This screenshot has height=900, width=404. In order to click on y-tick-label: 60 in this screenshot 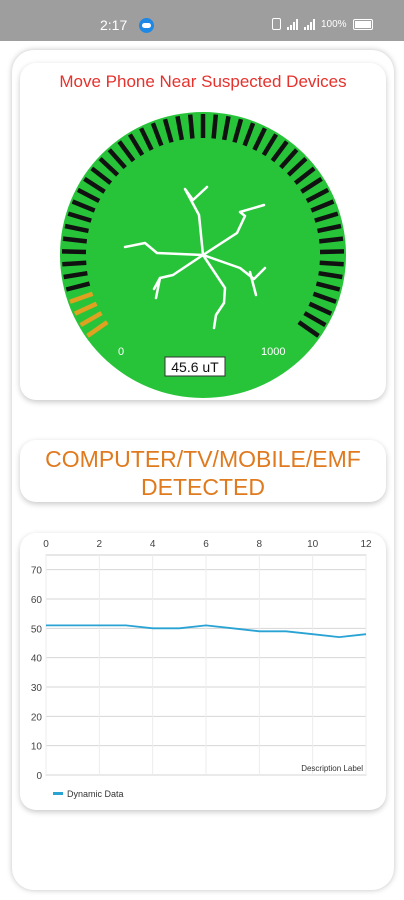, I will do `click(37, 600)`.